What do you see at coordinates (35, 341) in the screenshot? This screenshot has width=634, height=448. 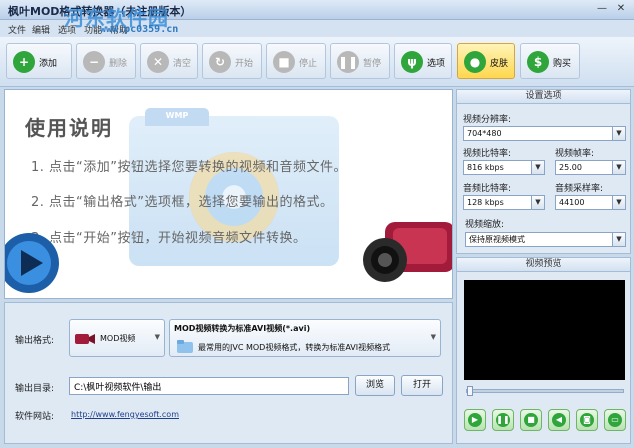 I see `output-format-label: 输出格式:` at bounding box center [35, 341].